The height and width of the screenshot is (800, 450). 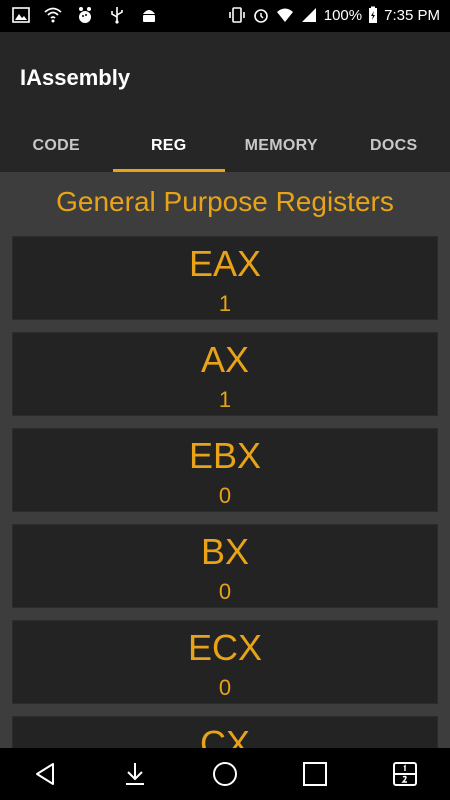 I want to click on register-card-ax: AX 1, so click(x=225, y=374).